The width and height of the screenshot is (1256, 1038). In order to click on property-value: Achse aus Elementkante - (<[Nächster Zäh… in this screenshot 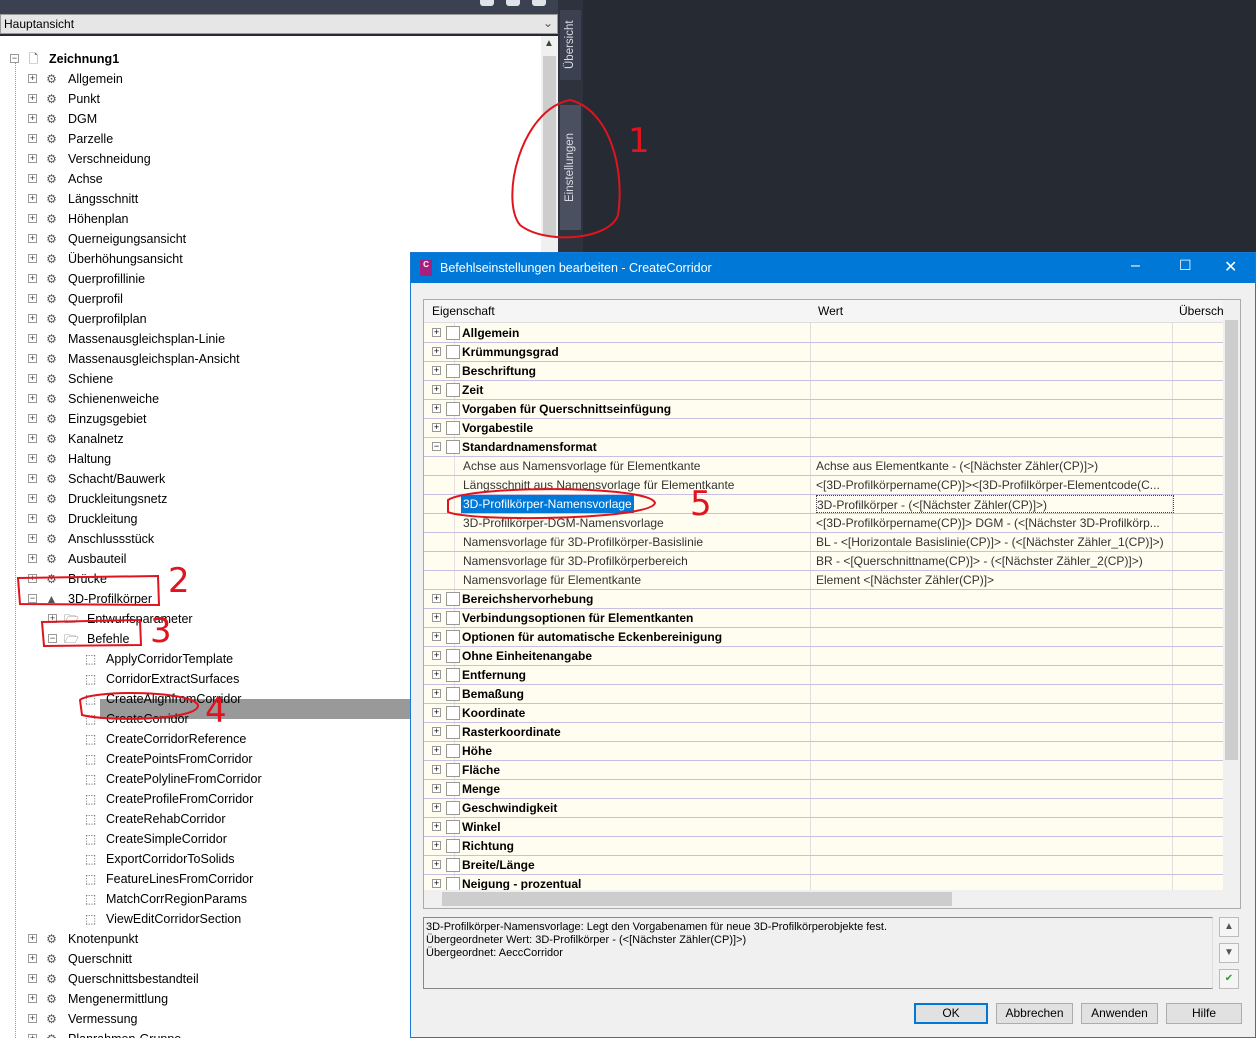, I will do `click(995, 466)`.